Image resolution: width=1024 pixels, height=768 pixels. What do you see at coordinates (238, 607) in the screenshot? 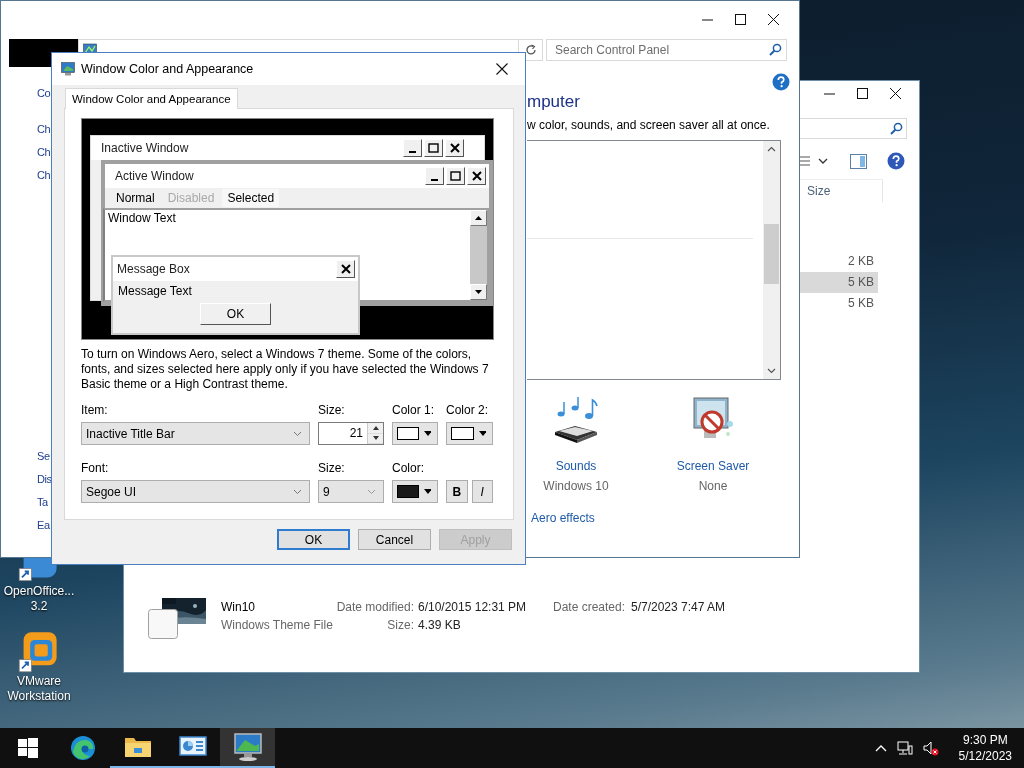
I see `file-name: Win10` at bounding box center [238, 607].